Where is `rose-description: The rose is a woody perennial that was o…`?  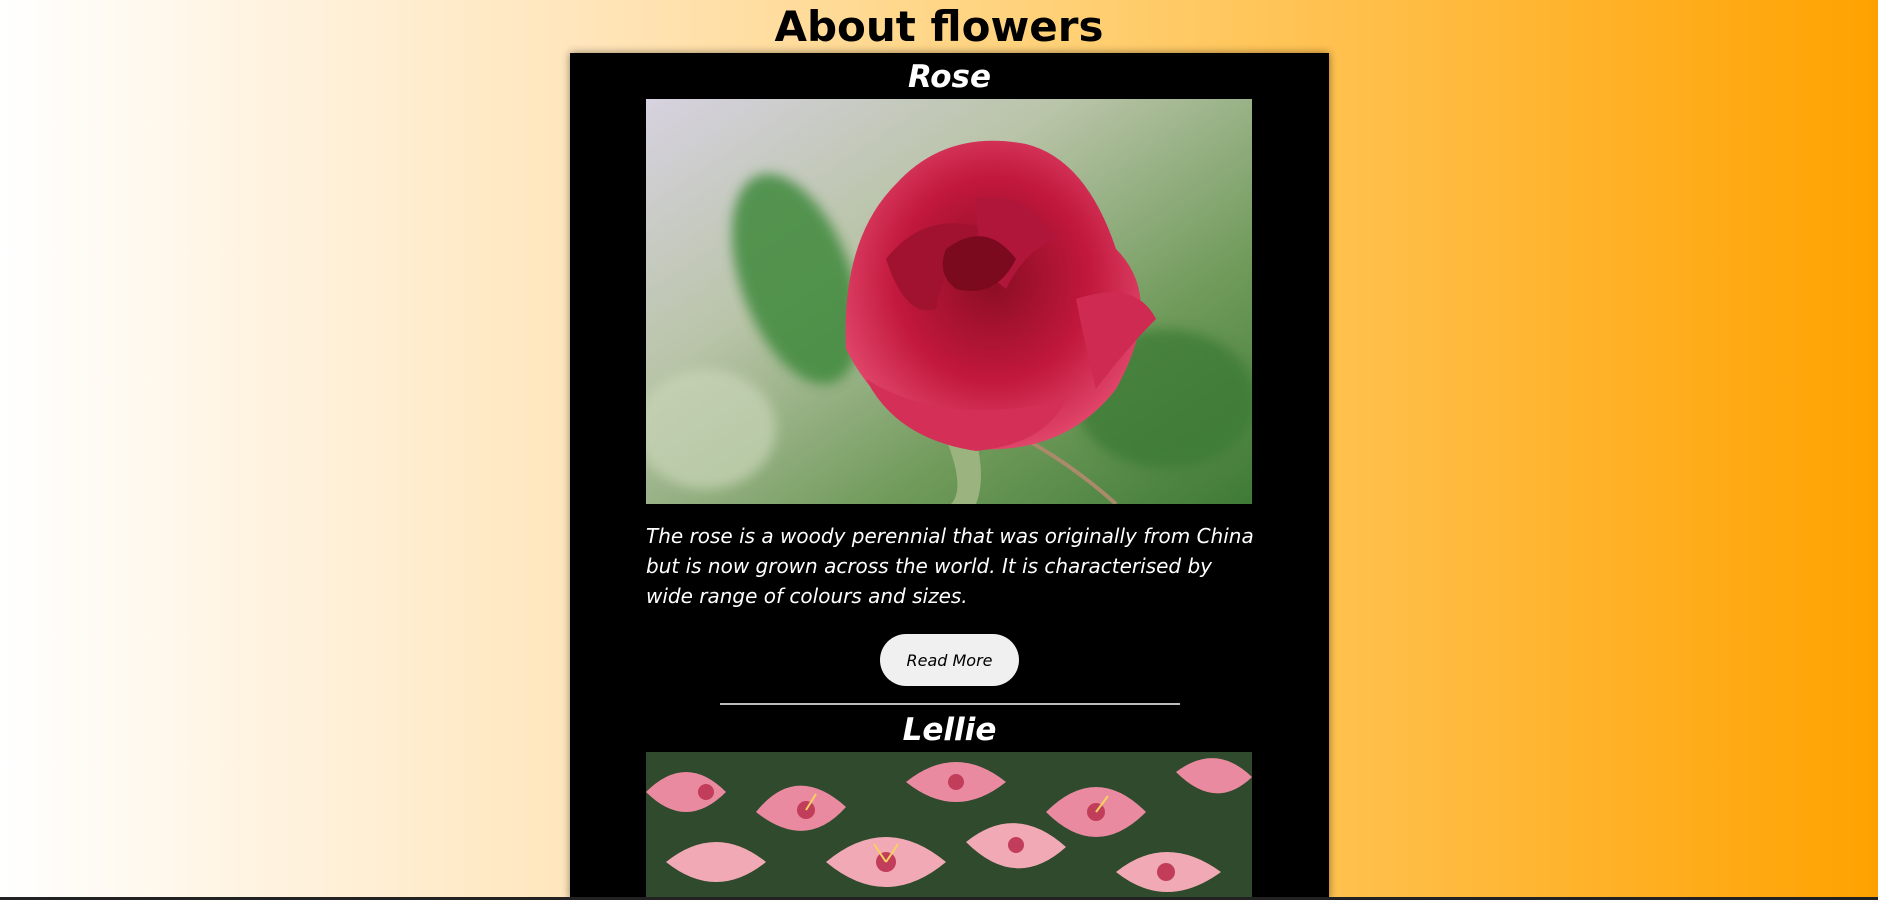
rose-description: The rose is a woody perennial that was o… is located at coordinates (950, 566).